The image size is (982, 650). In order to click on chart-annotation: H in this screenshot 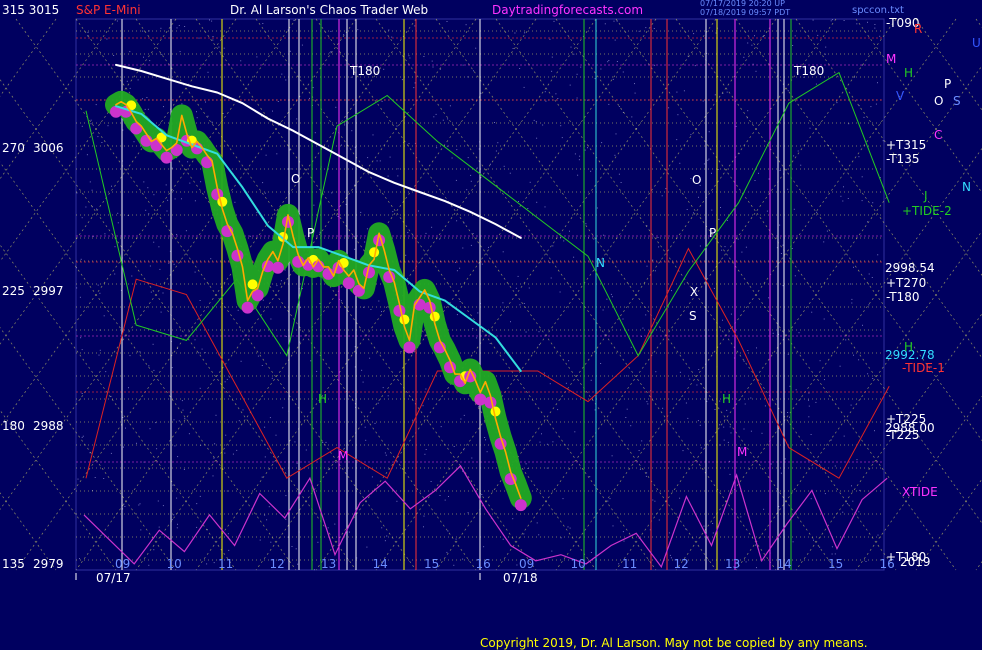, I will do `click(322, 399)`.